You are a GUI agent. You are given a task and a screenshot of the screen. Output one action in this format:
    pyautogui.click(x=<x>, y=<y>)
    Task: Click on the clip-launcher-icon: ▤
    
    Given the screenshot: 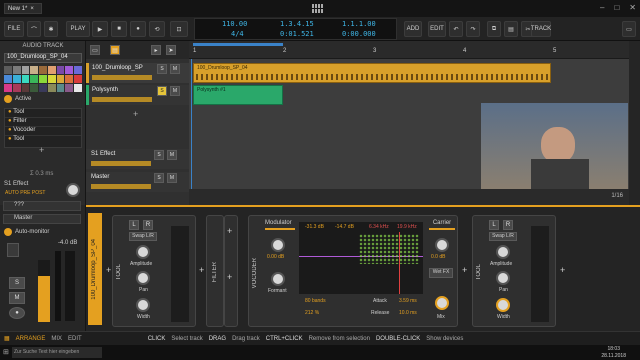 What is the action you would take?
    pyautogui.click(x=115, y=50)
    